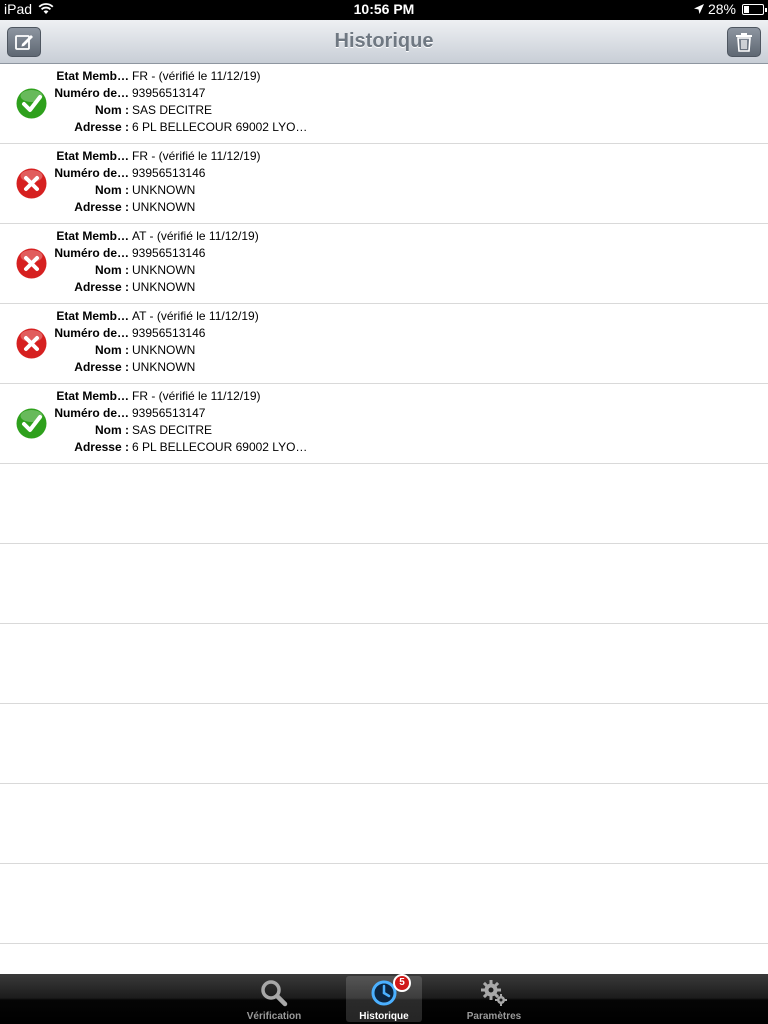 The width and height of the screenshot is (768, 1024). Describe the element at coordinates (494, 993) in the screenshot. I see `gear-icon` at that location.